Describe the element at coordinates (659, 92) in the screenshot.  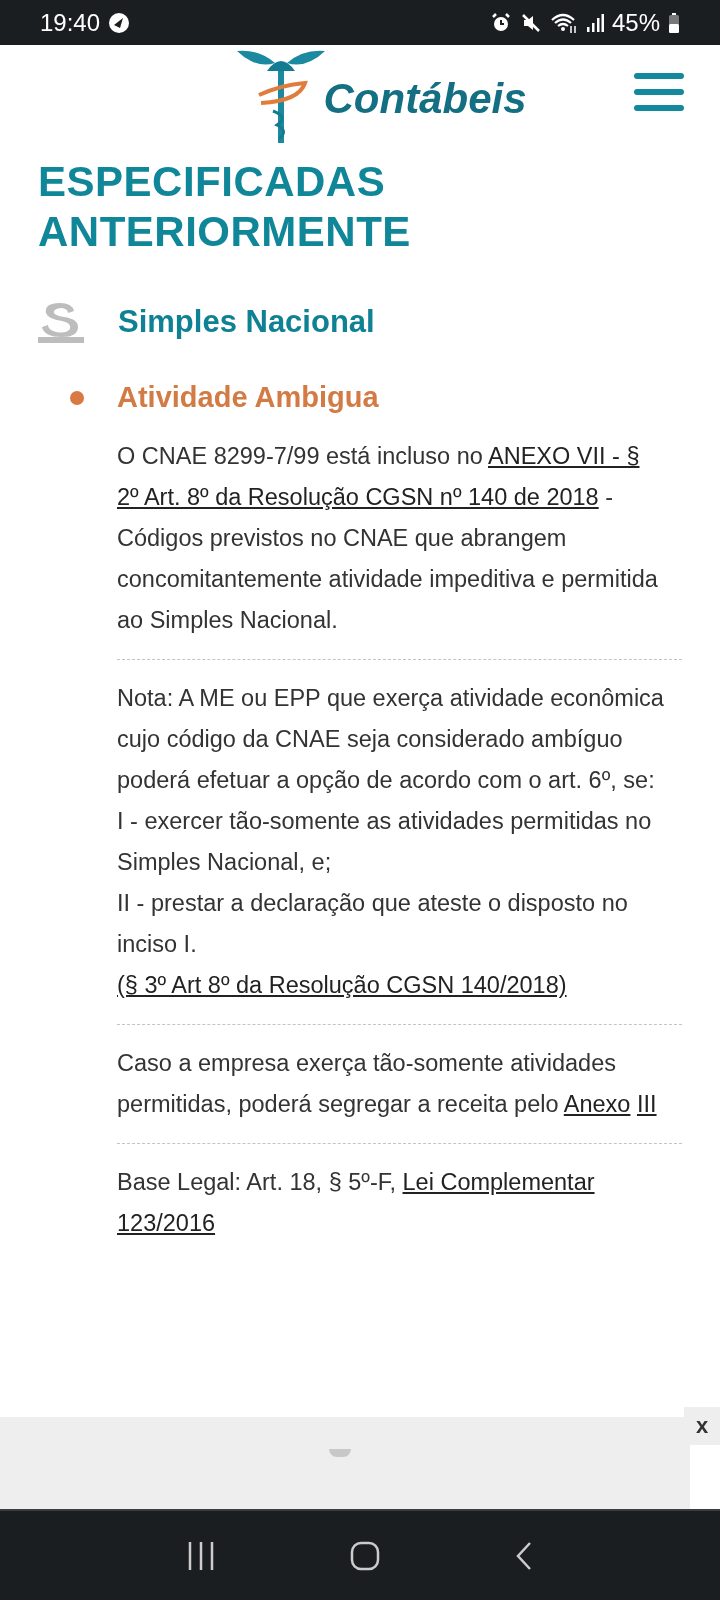
I see `menu-icon` at that location.